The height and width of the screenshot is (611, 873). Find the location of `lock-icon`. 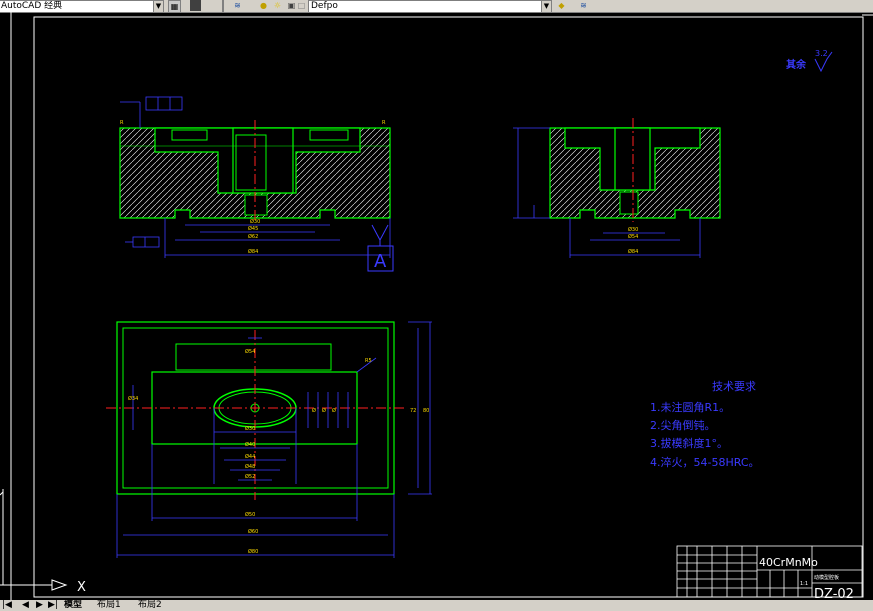

lock-icon is located at coordinates (195, 5).